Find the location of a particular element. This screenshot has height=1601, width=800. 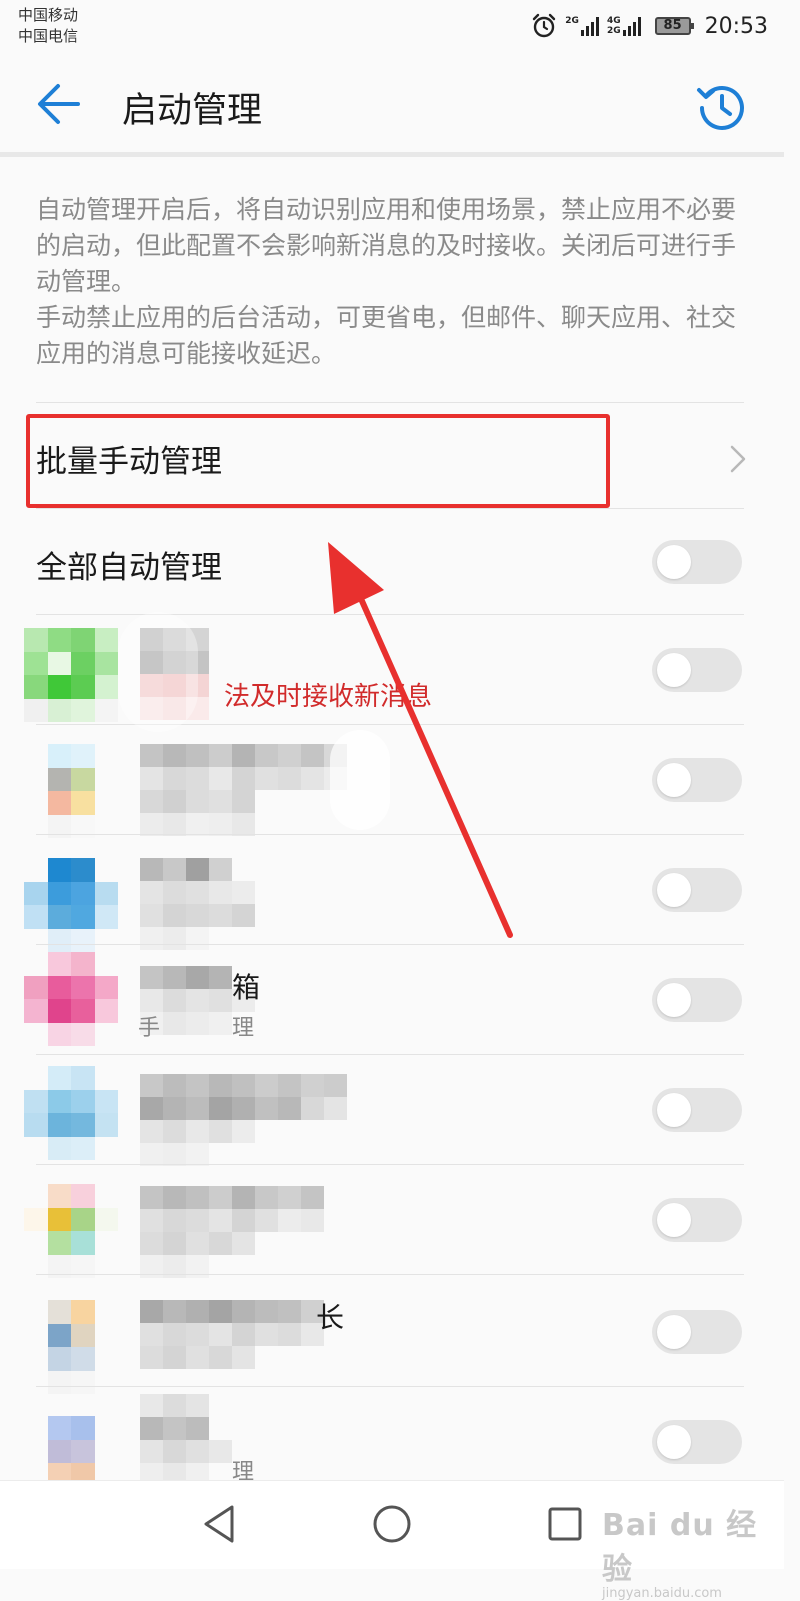

history-button is located at coordinates (722, 106).